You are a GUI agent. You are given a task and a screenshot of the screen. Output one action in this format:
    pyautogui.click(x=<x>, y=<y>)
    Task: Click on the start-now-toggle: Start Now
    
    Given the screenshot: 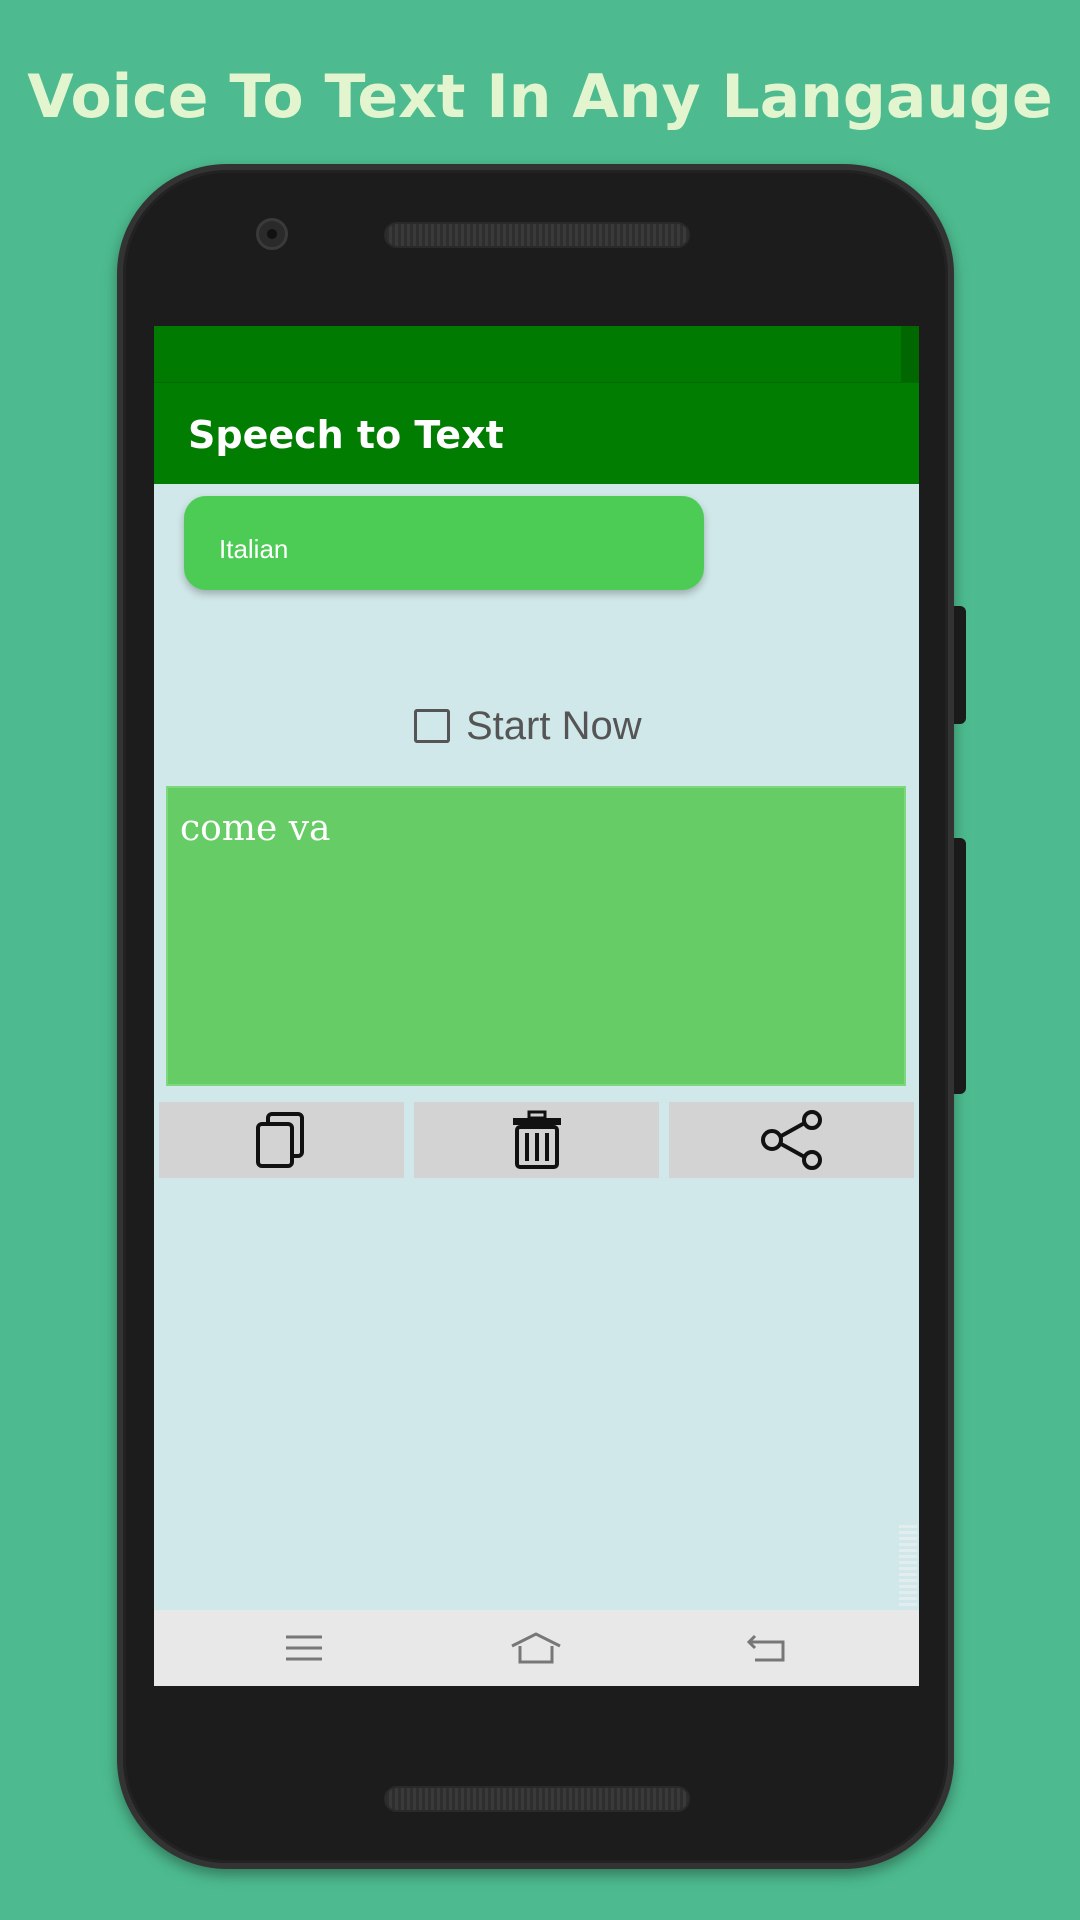 What is the action you would take?
    pyautogui.click(x=564, y=726)
    